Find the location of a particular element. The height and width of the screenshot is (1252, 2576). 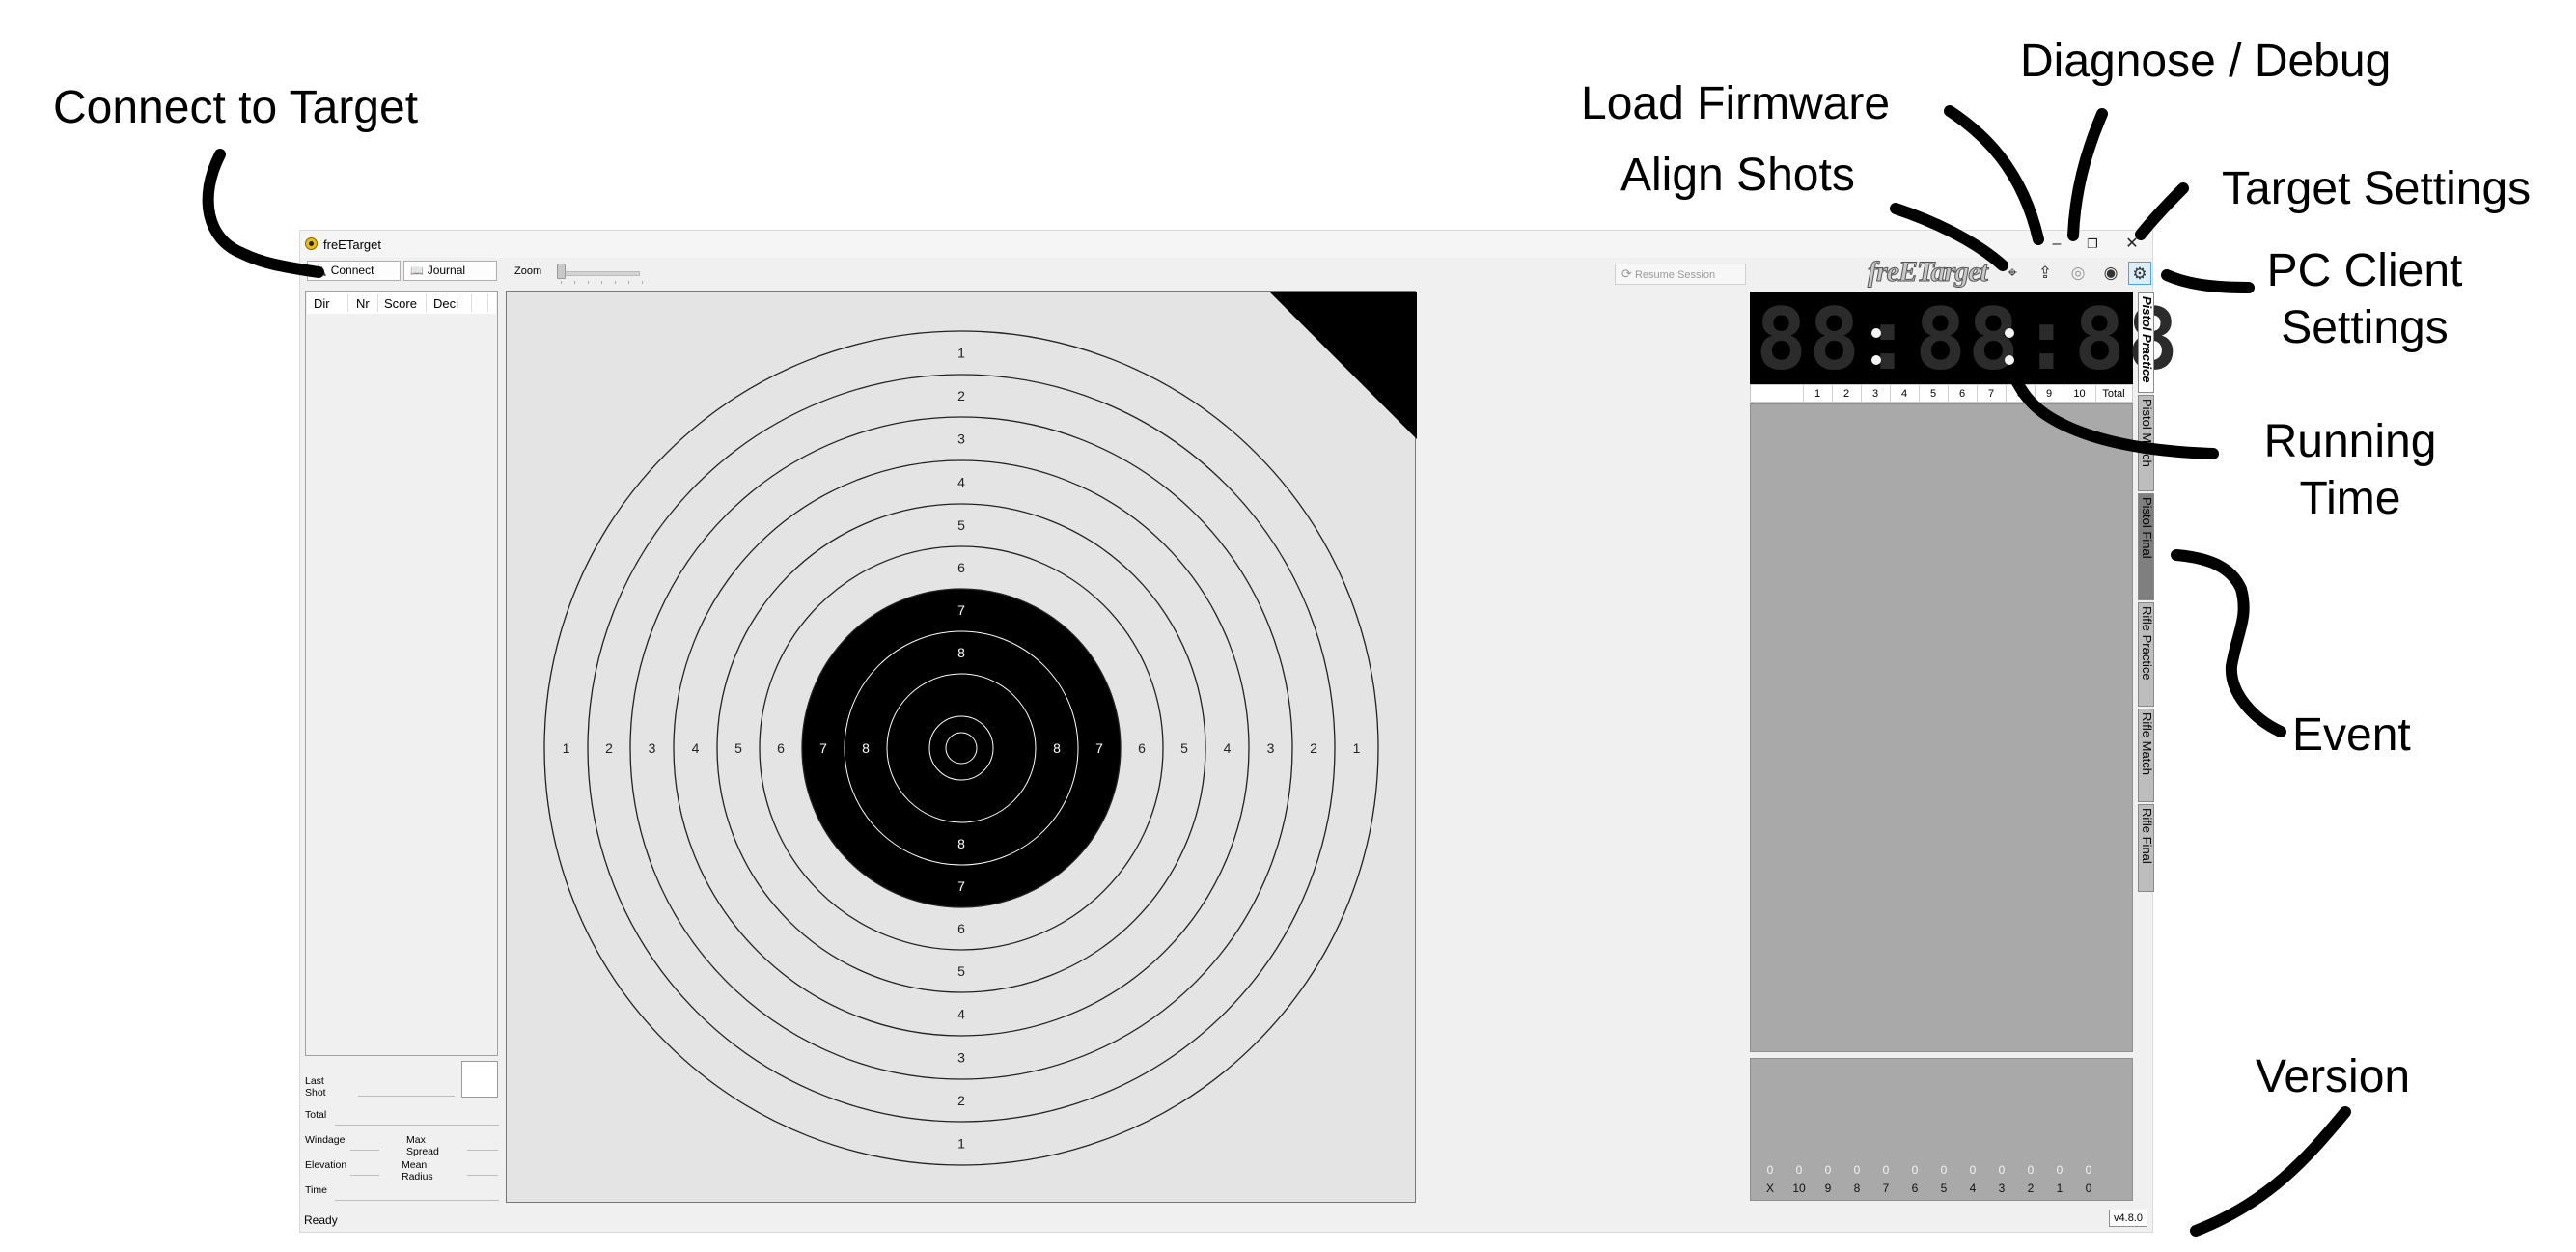

target-settings-icon: ◉ is located at coordinates (2110, 273).